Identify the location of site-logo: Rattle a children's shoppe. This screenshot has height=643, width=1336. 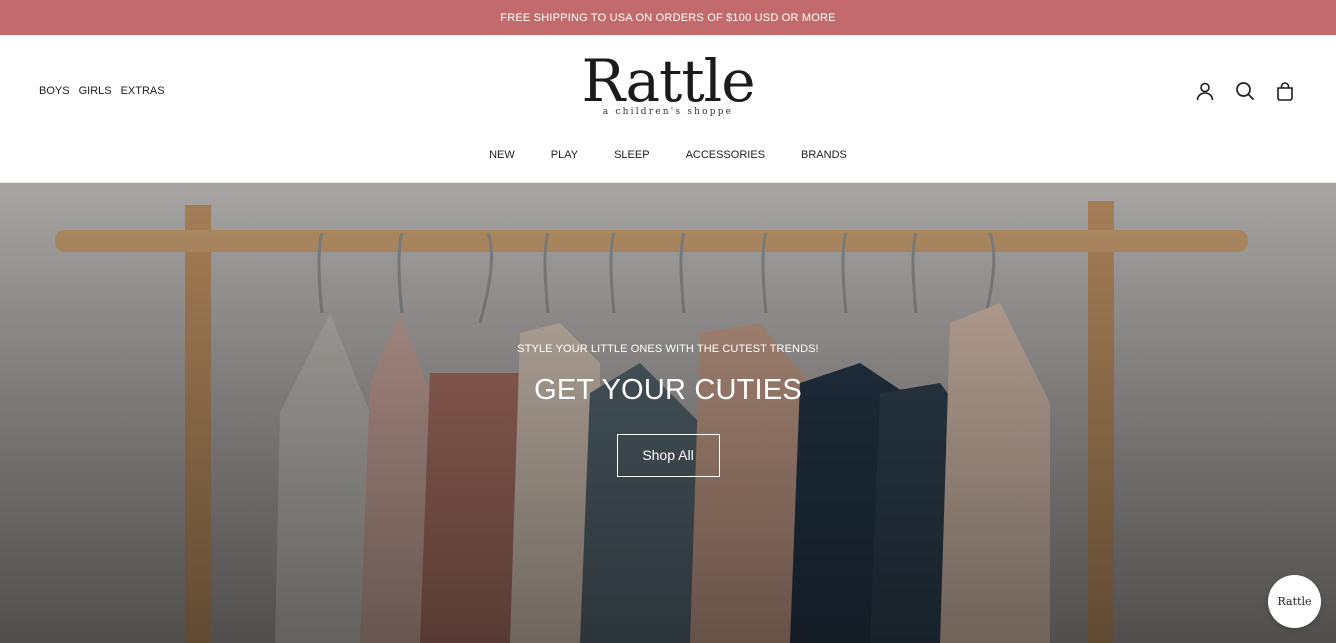
(668, 84).